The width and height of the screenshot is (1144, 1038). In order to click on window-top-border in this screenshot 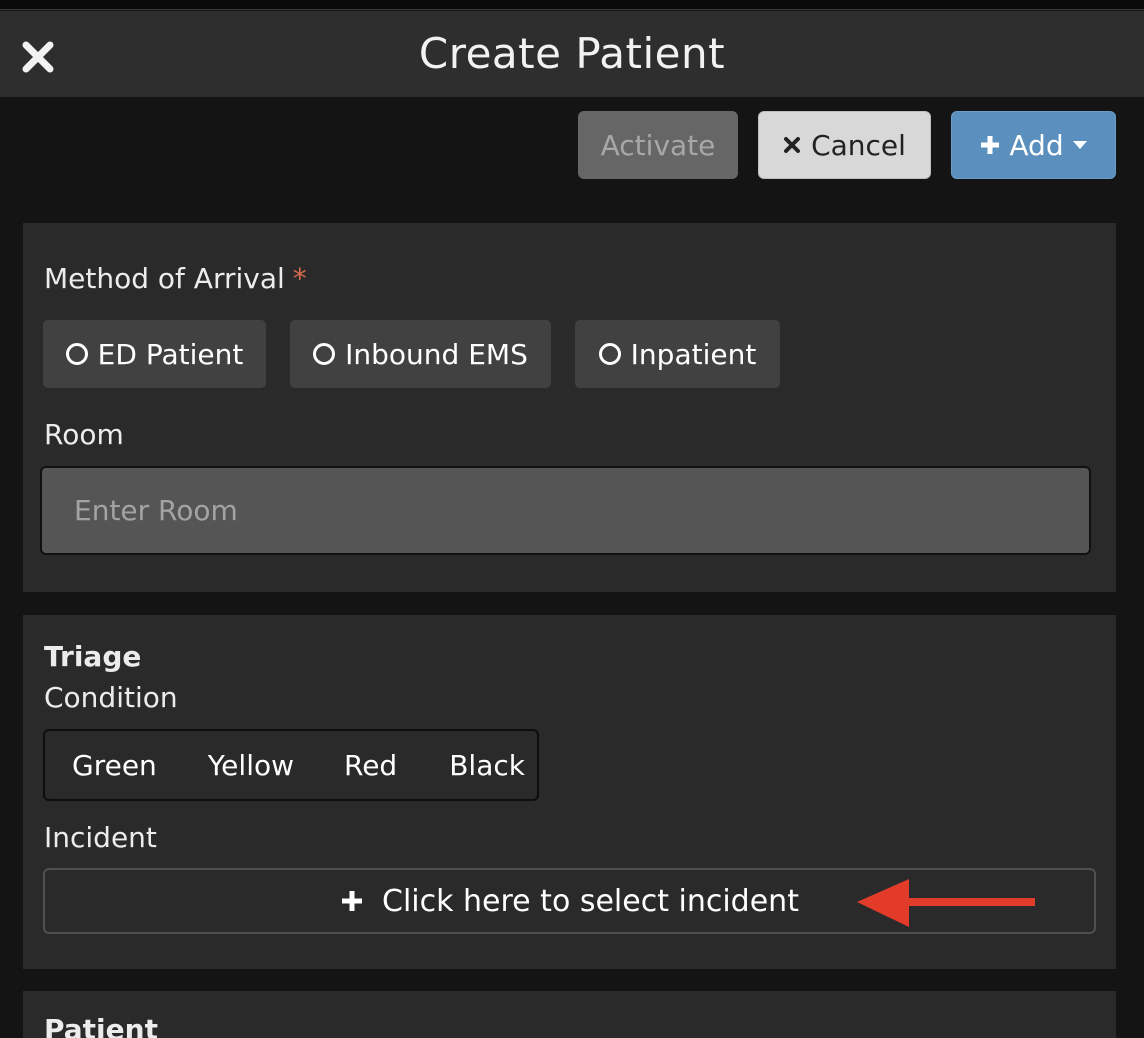, I will do `click(572, 5)`.